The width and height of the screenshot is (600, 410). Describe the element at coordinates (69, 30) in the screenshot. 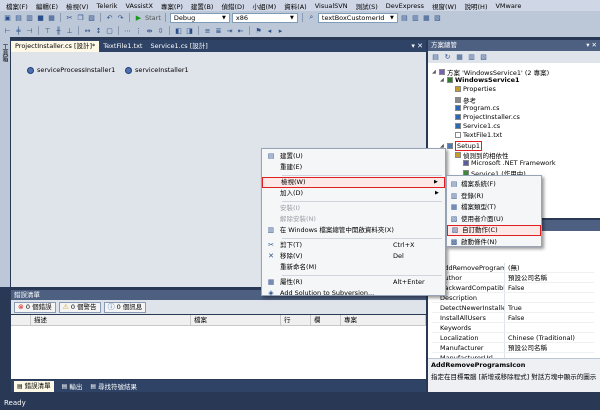

I see `align-bottom-icon: ⊥` at that location.